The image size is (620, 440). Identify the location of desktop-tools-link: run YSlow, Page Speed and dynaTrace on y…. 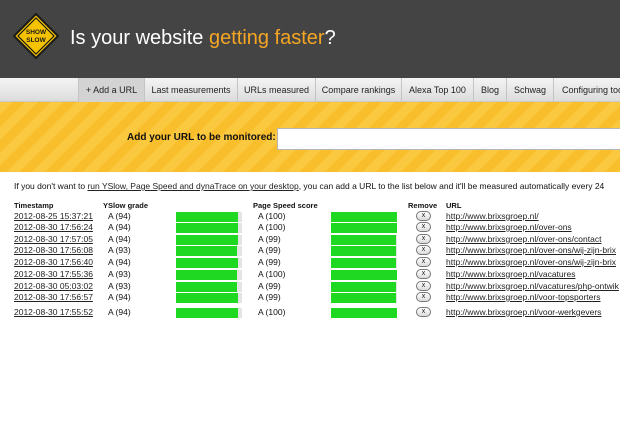
(192, 186).